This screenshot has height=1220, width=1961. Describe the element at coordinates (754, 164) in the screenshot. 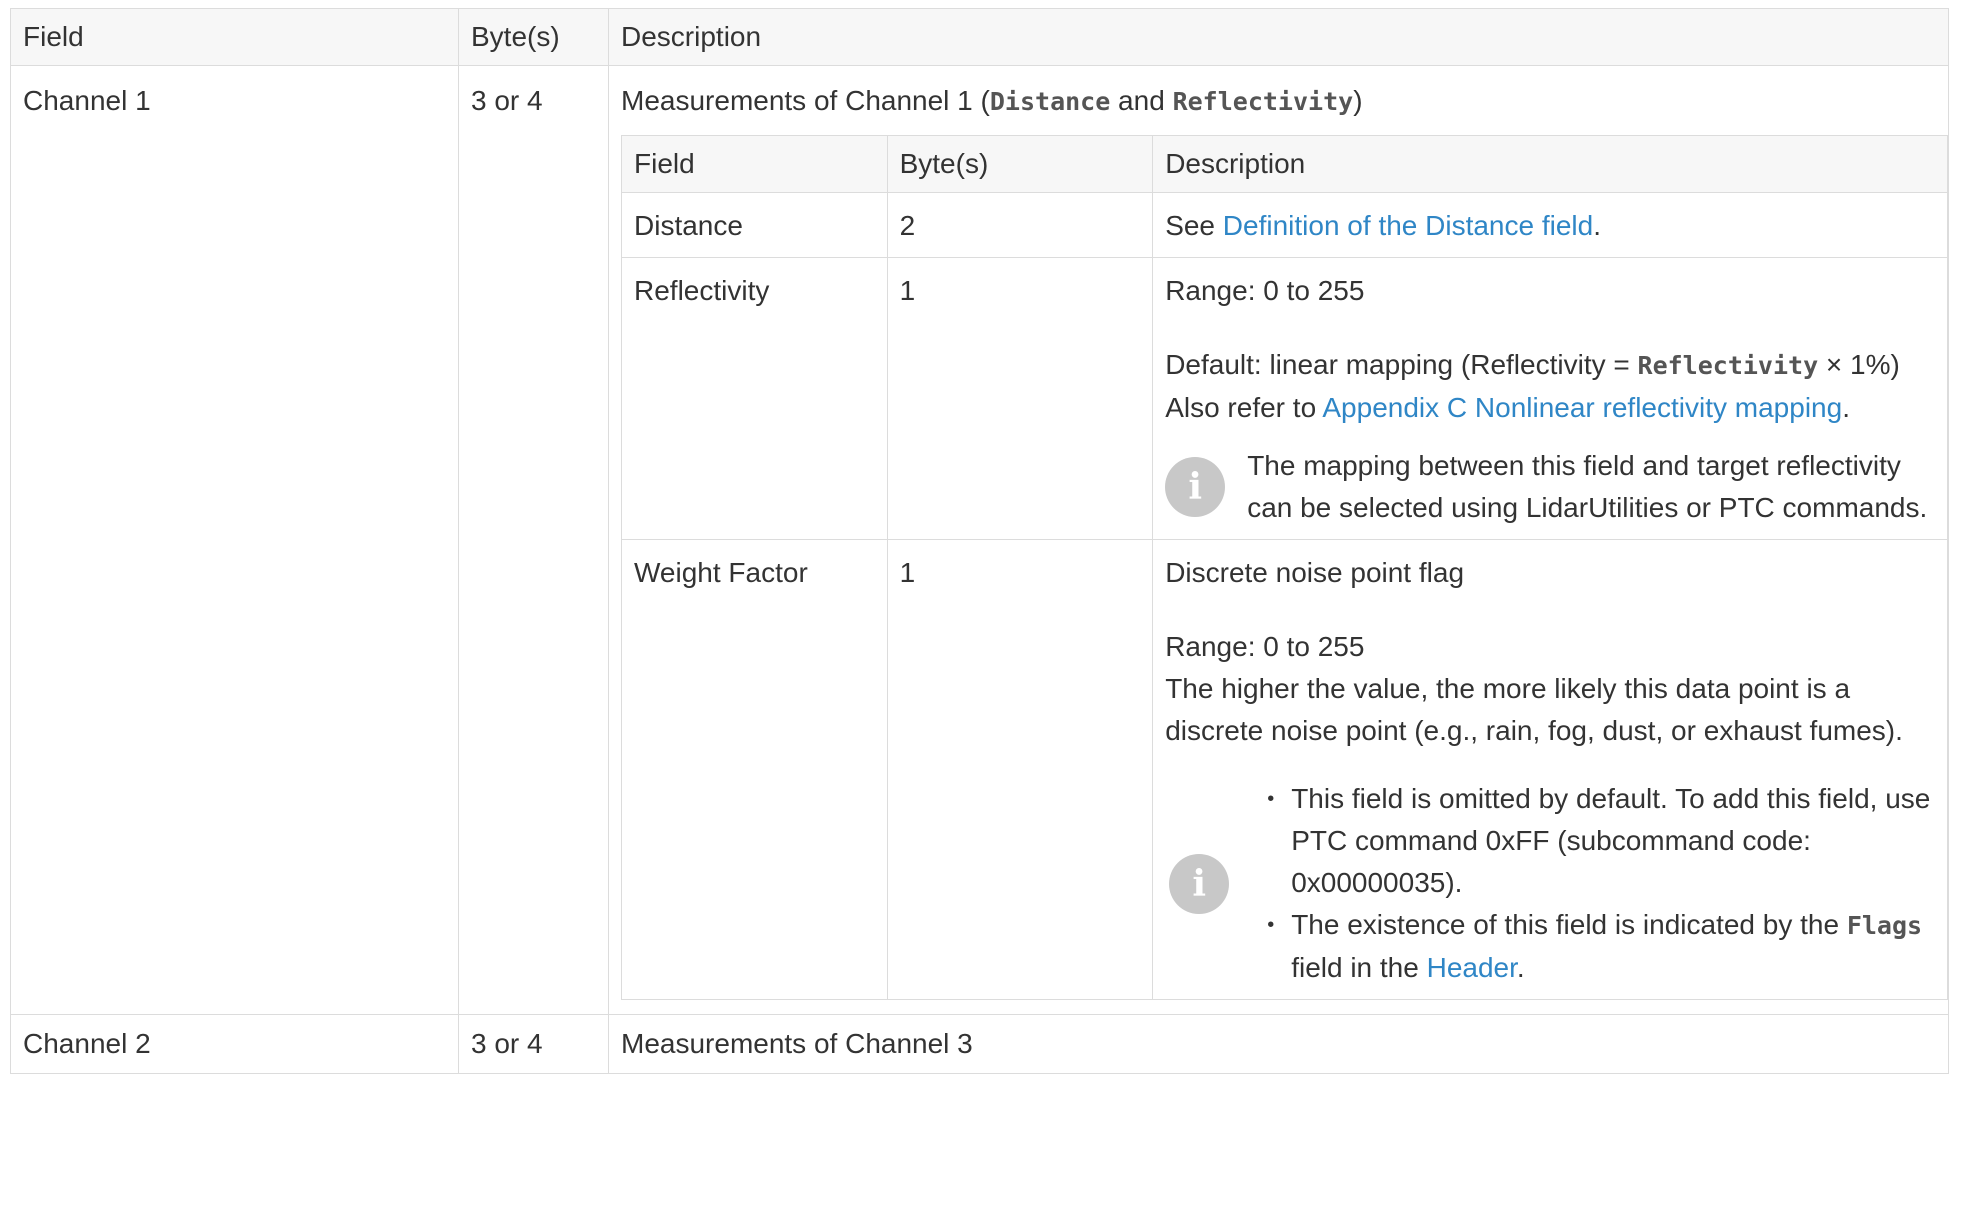

I see `inner-header-field: Field` at that location.